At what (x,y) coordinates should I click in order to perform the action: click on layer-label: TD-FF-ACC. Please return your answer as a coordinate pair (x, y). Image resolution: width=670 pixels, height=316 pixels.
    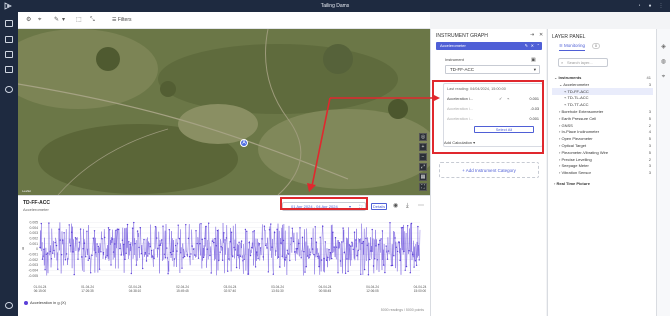
    Looking at the image, I should click on (578, 91).